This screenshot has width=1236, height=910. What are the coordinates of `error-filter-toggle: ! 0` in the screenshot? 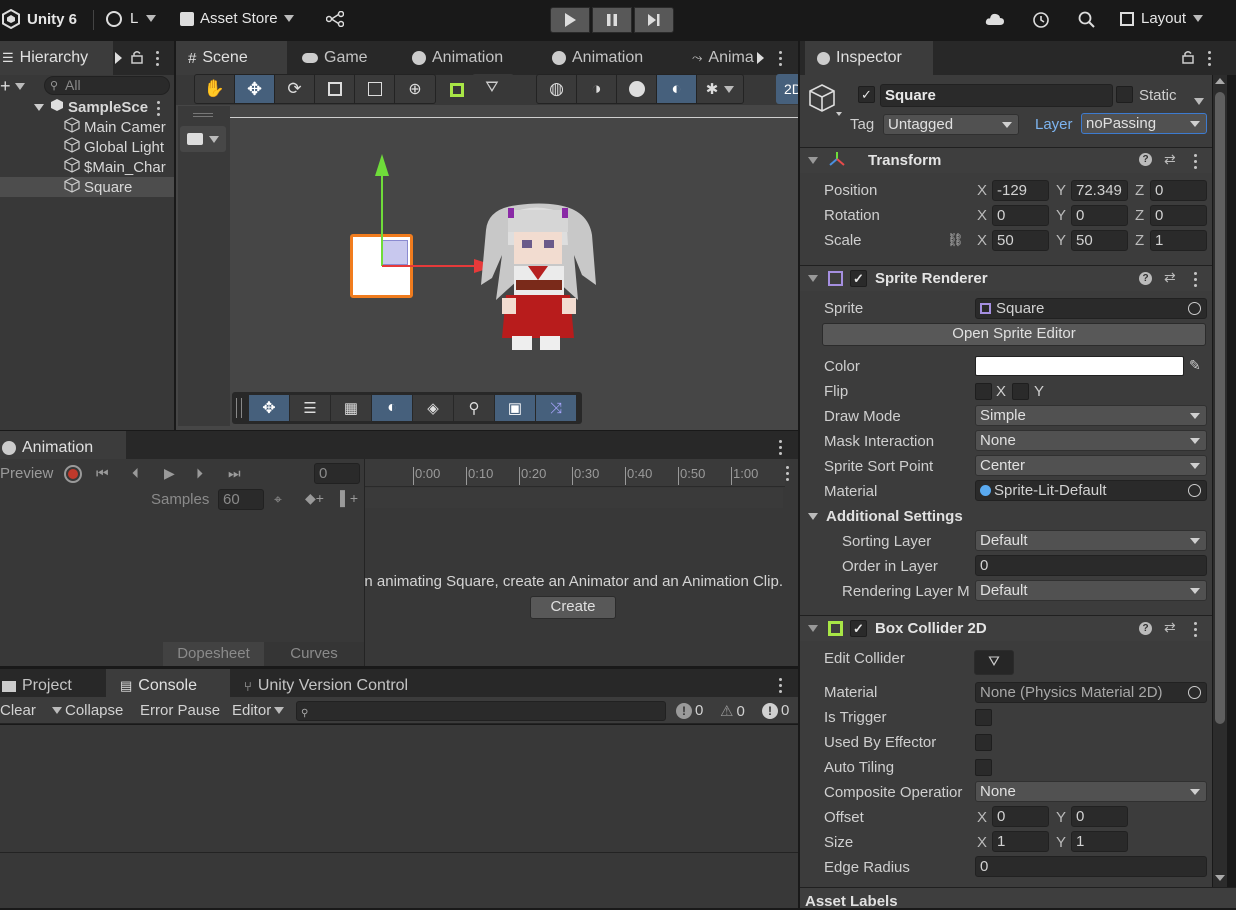 It's located at (775, 710).